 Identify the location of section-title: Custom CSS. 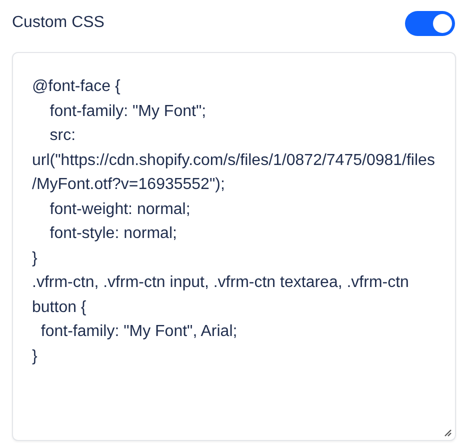
(58, 23).